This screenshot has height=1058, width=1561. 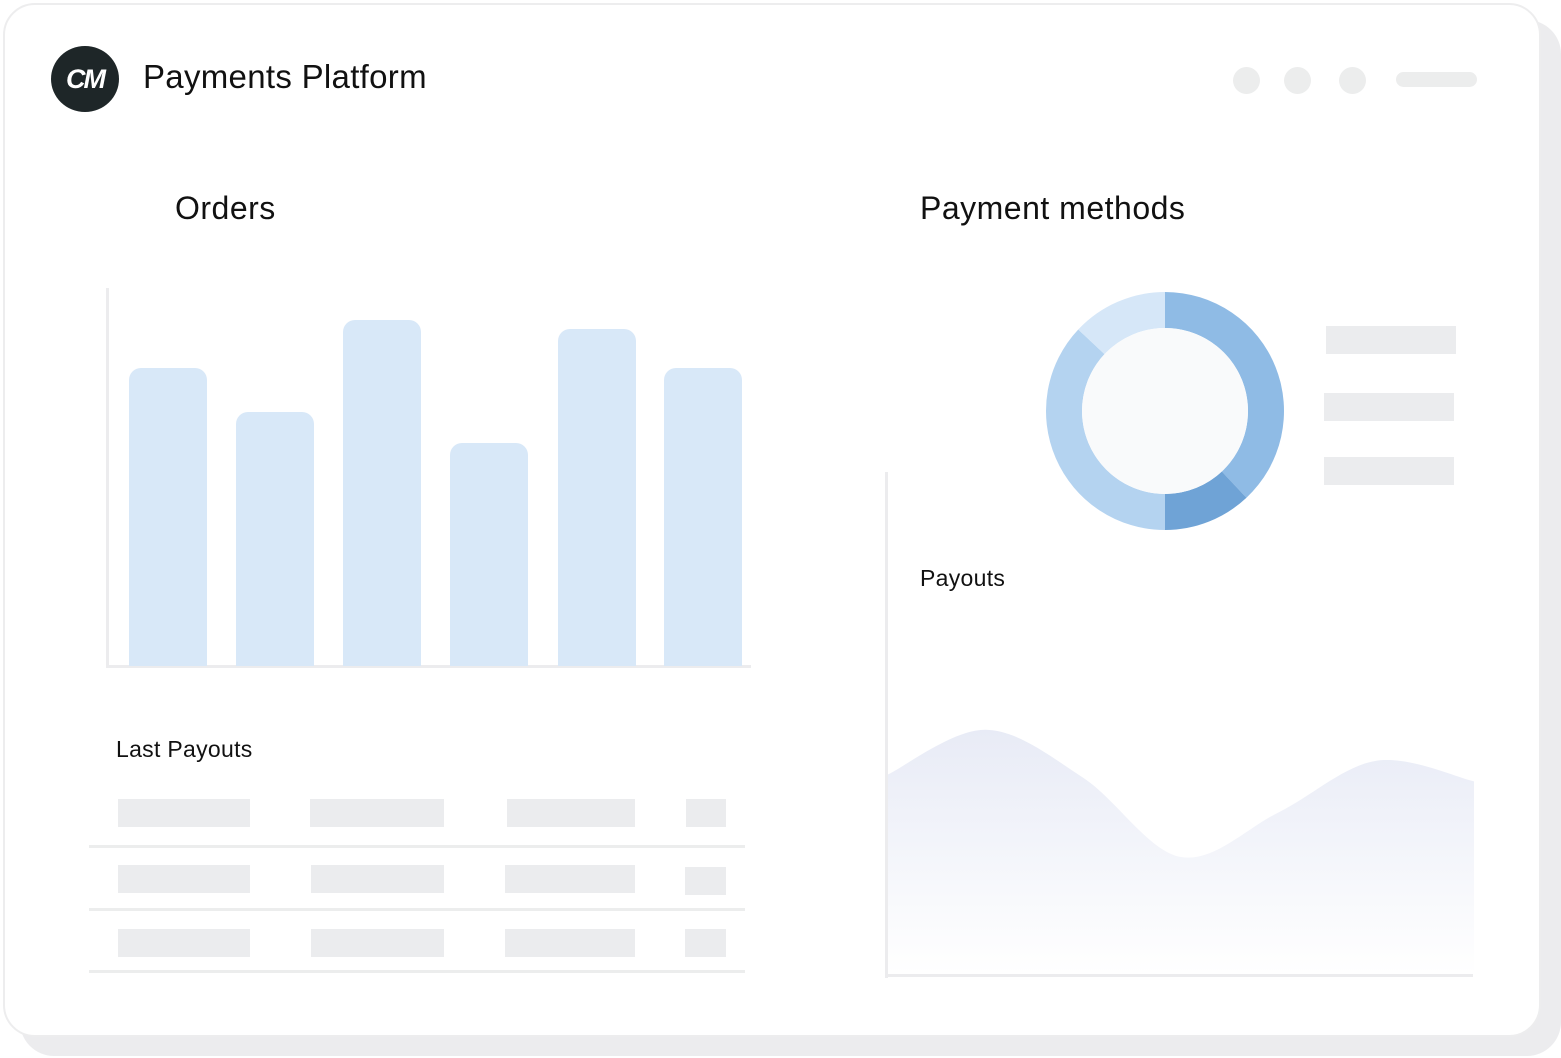 I want to click on cm-logo-icon: CM, so click(x=85, y=79).